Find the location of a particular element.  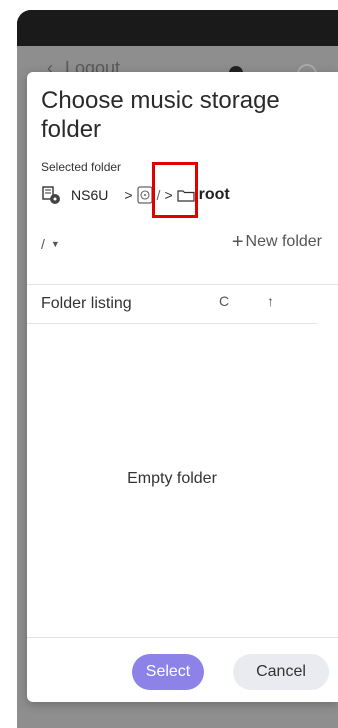

new-folder-button: + New folder is located at coordinates (277, 242).